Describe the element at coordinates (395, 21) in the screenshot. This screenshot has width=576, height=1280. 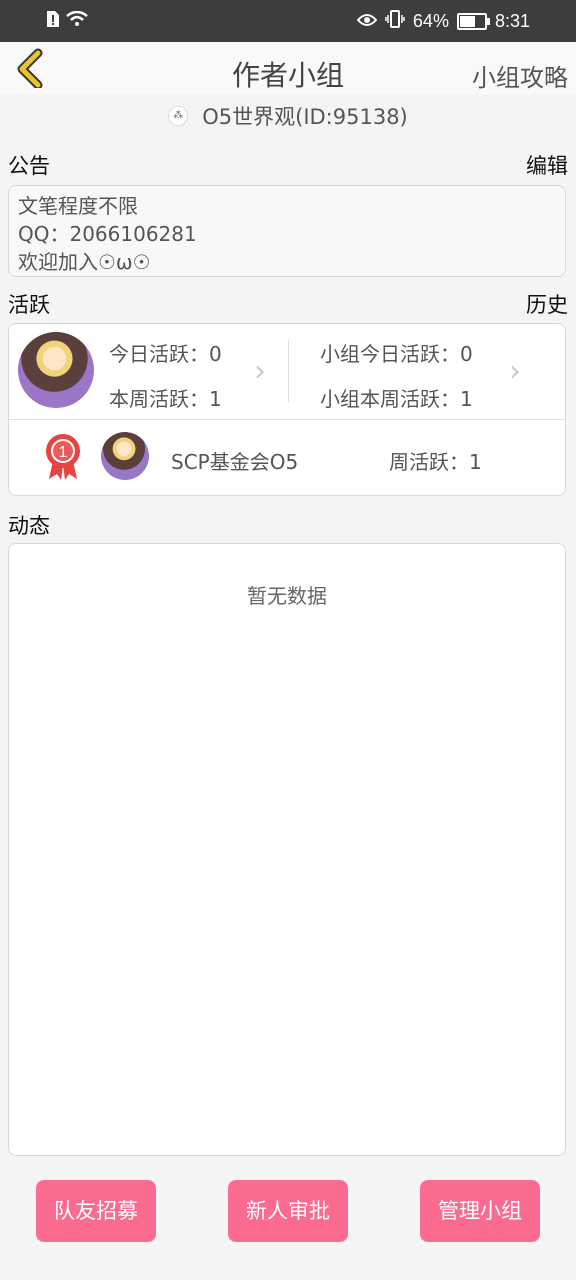
I see `vibrate-icon` at that location.